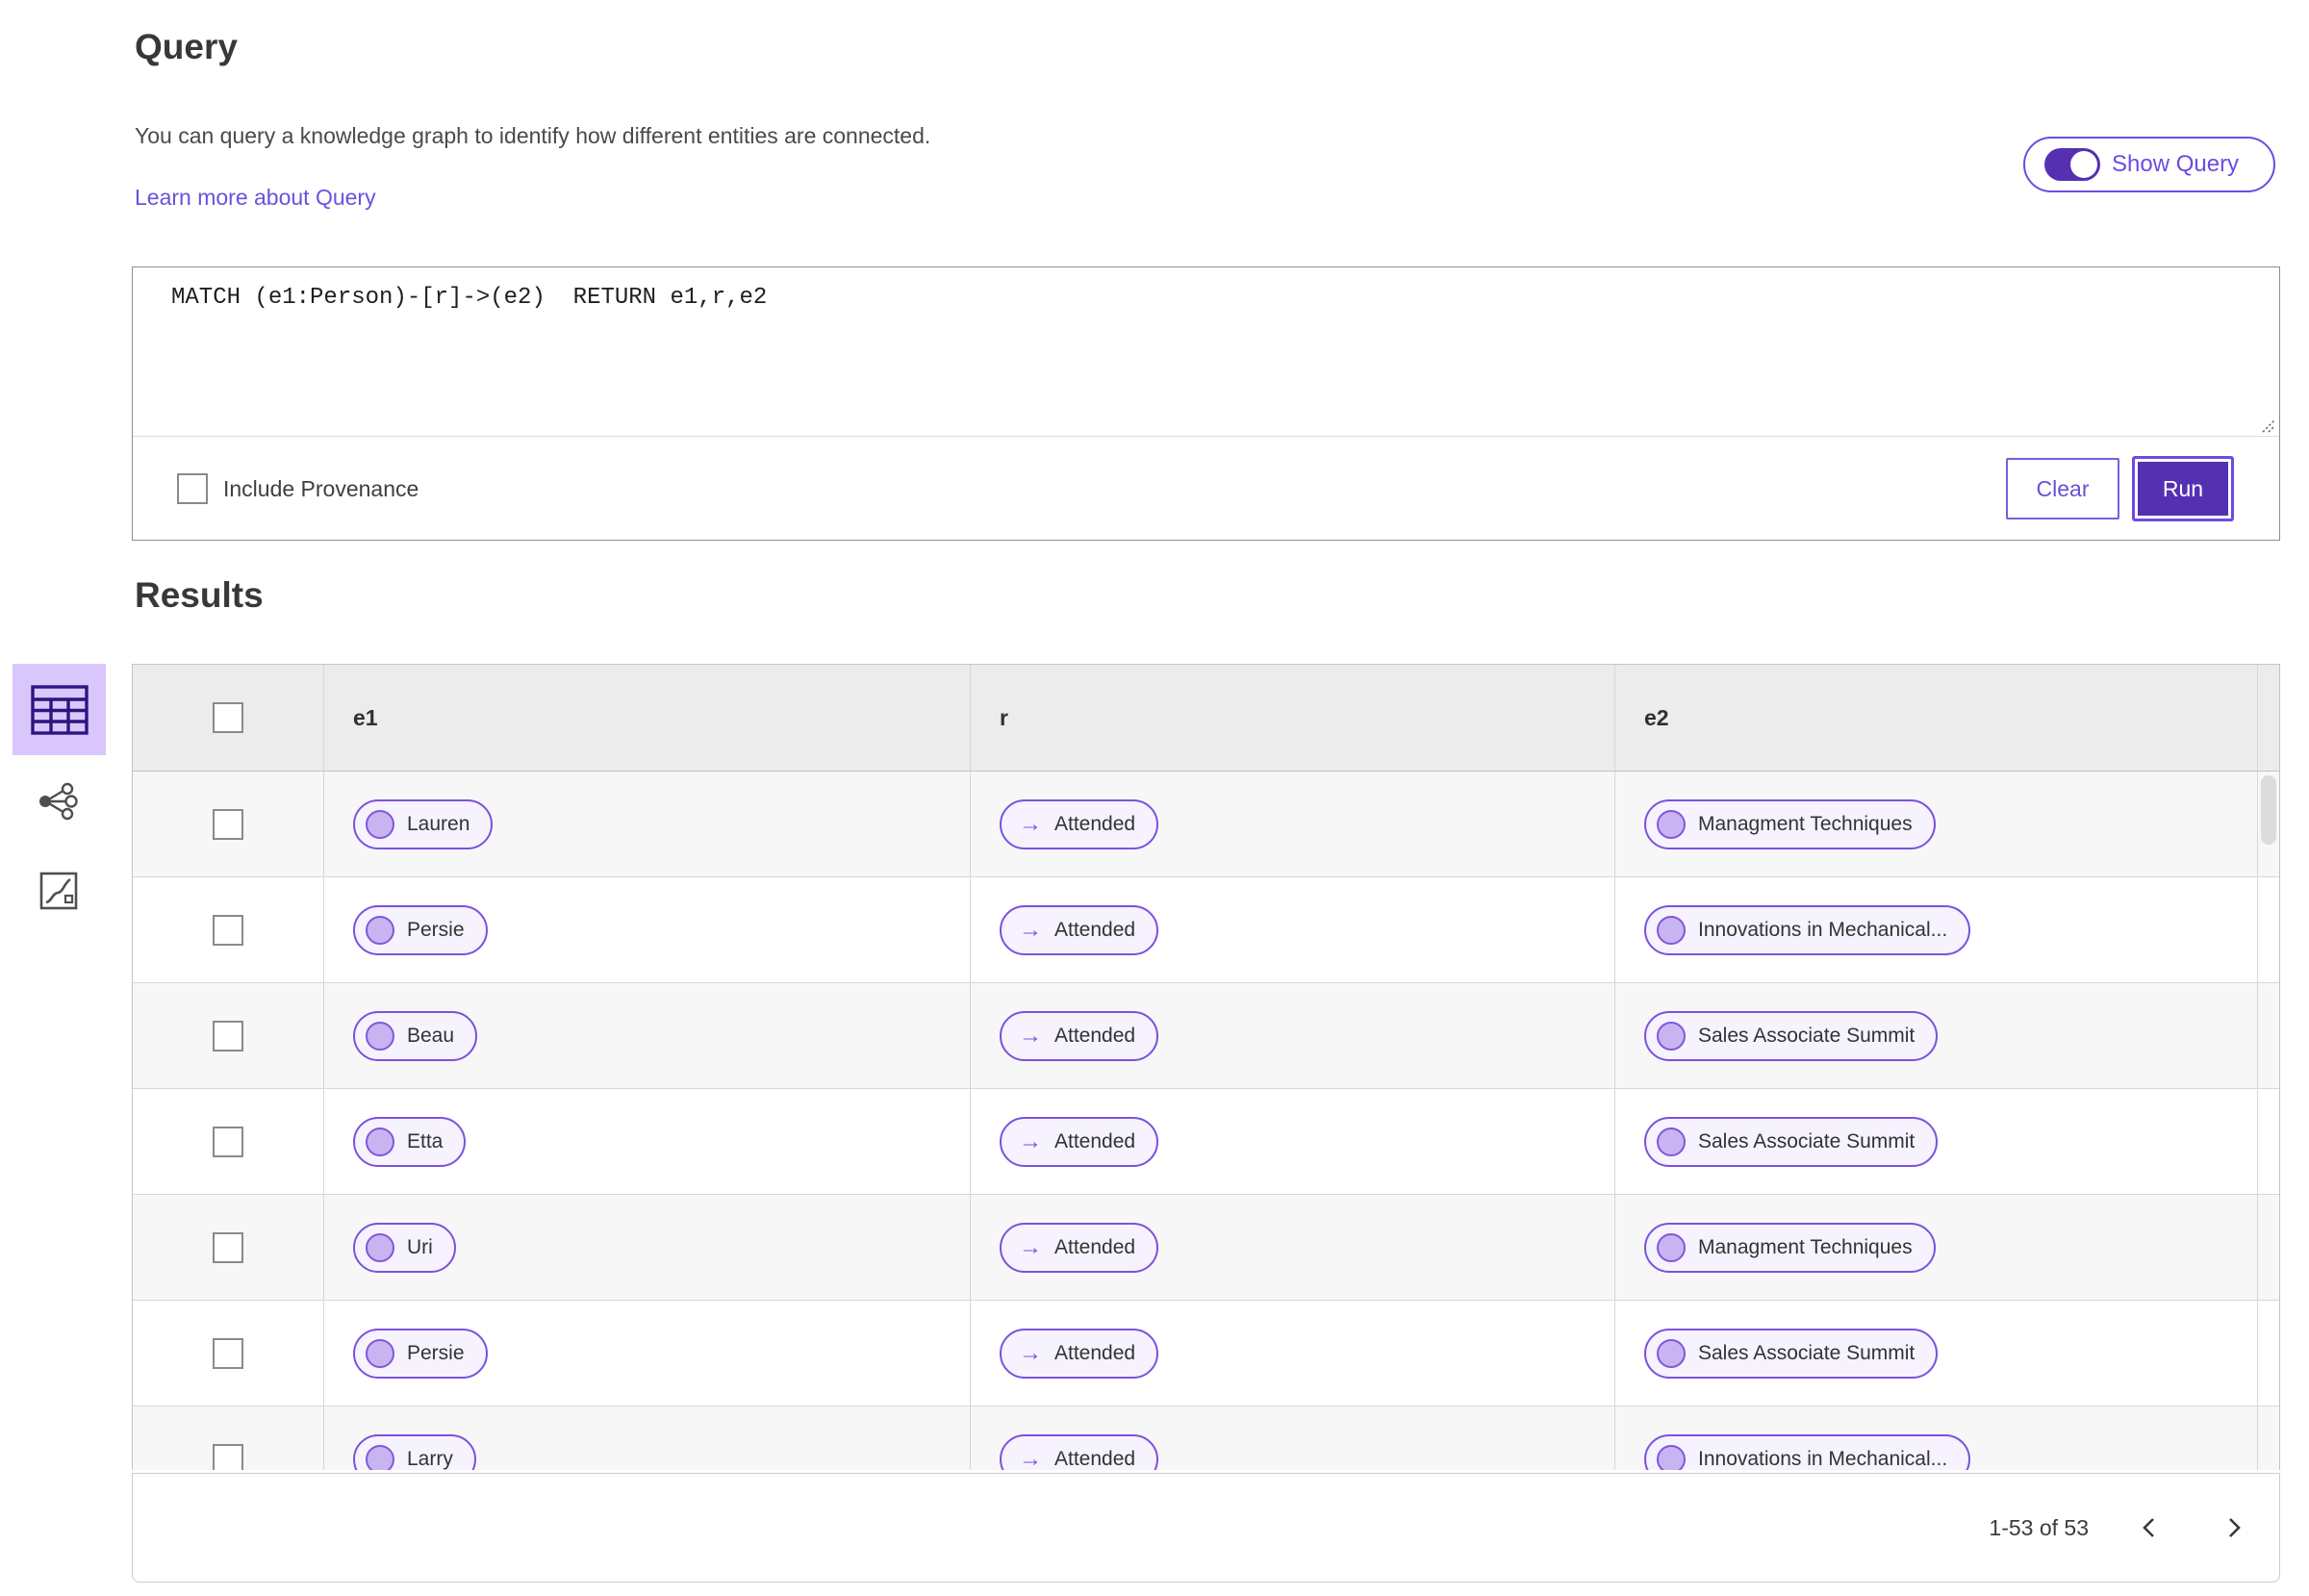 This screenshot has height=1596, width=2309. I want to click on entity-pill: Larry, so click(414, 1451).